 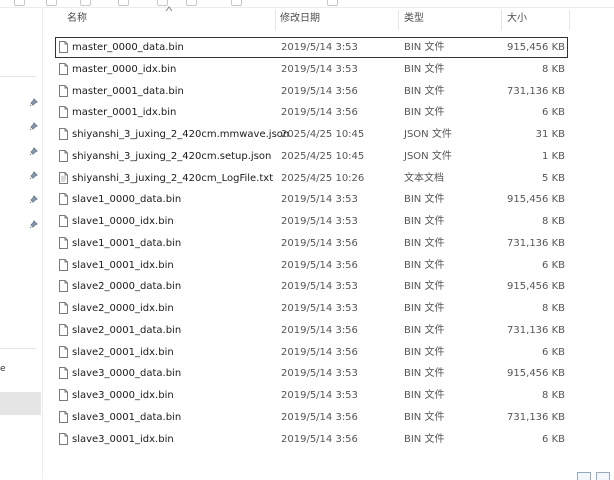 What do you see at coordinates (85, 3) in the screenshot?
I see `copy-icon` at bounding box center [85, 3].